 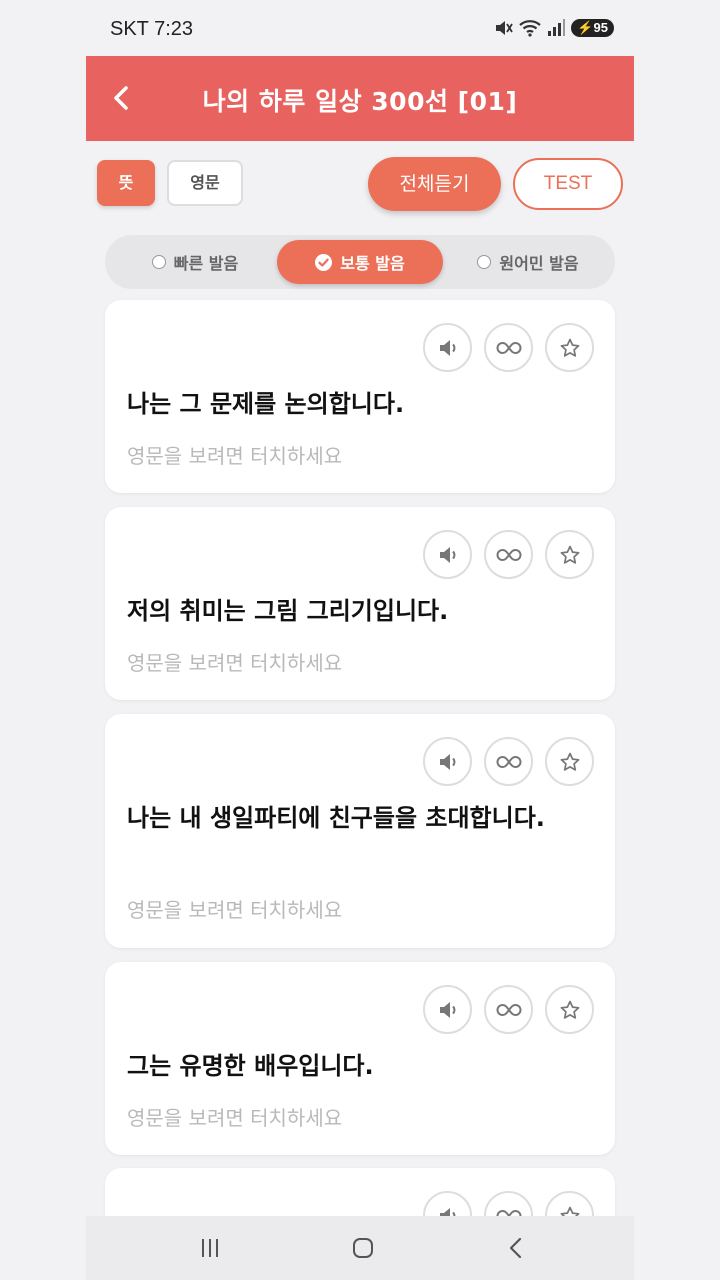 What do you see at coordinates (539, 263) in the screenshot?
I see `speed-option-label: 원어민 발음` at bounding box center [539, 263].